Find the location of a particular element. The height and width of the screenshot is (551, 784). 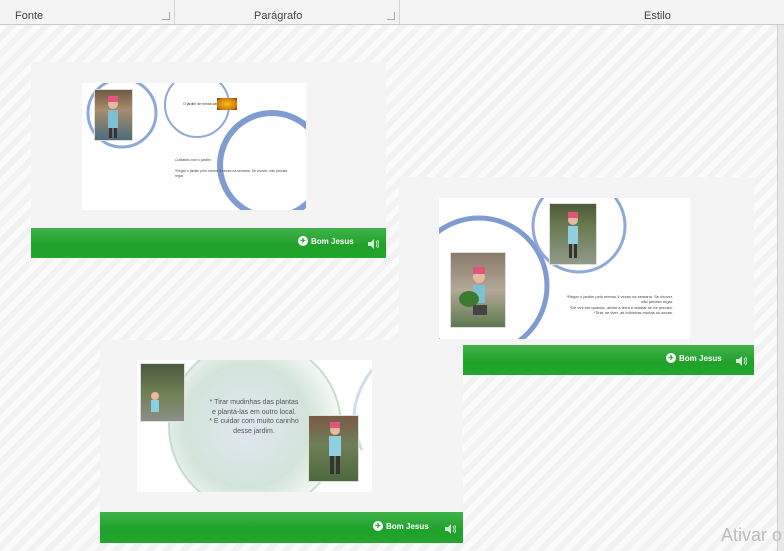

slide-1-footer: ✈ Bom Jesus is located at coordinates (208, 243).